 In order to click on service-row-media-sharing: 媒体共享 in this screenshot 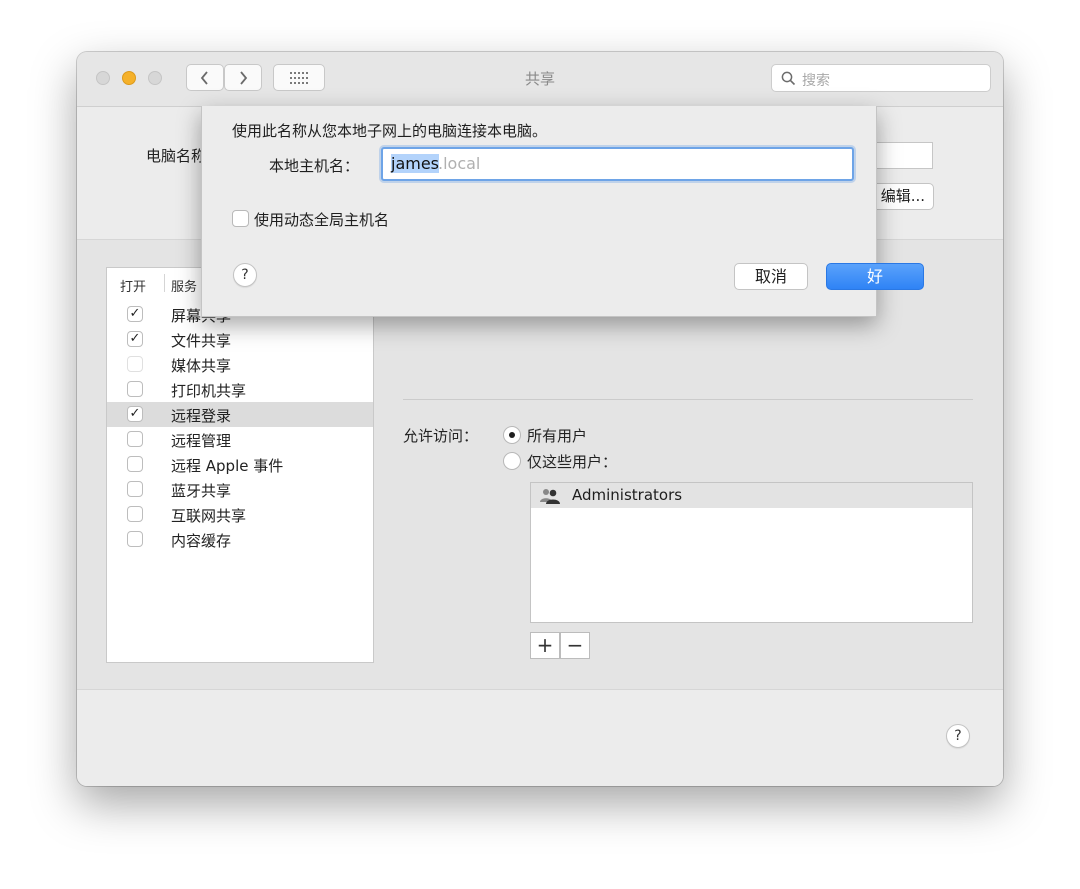, I will do `click(240, 364)`.